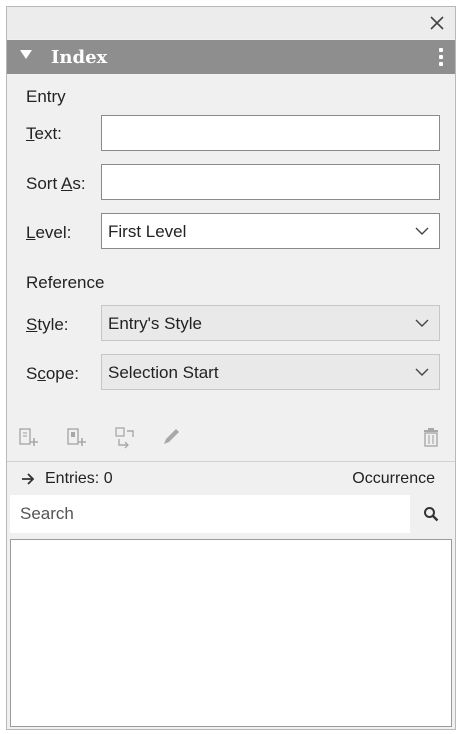 The height and width of the screenshot is (734, 462). What do you see at coordinates (231, 57) in the screenshot?
I see `panel-header: Index` at bounding box center [231, 57].